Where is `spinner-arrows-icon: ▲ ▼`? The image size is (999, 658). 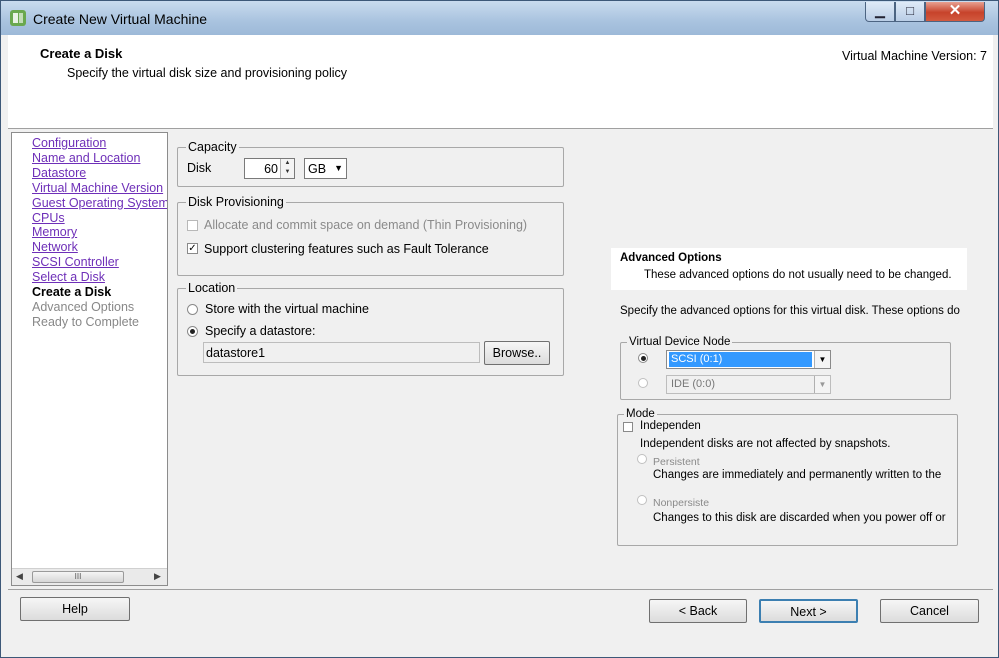 spinner-arrows-icon: ▲ ▼ is located at coordinates (287, 168).